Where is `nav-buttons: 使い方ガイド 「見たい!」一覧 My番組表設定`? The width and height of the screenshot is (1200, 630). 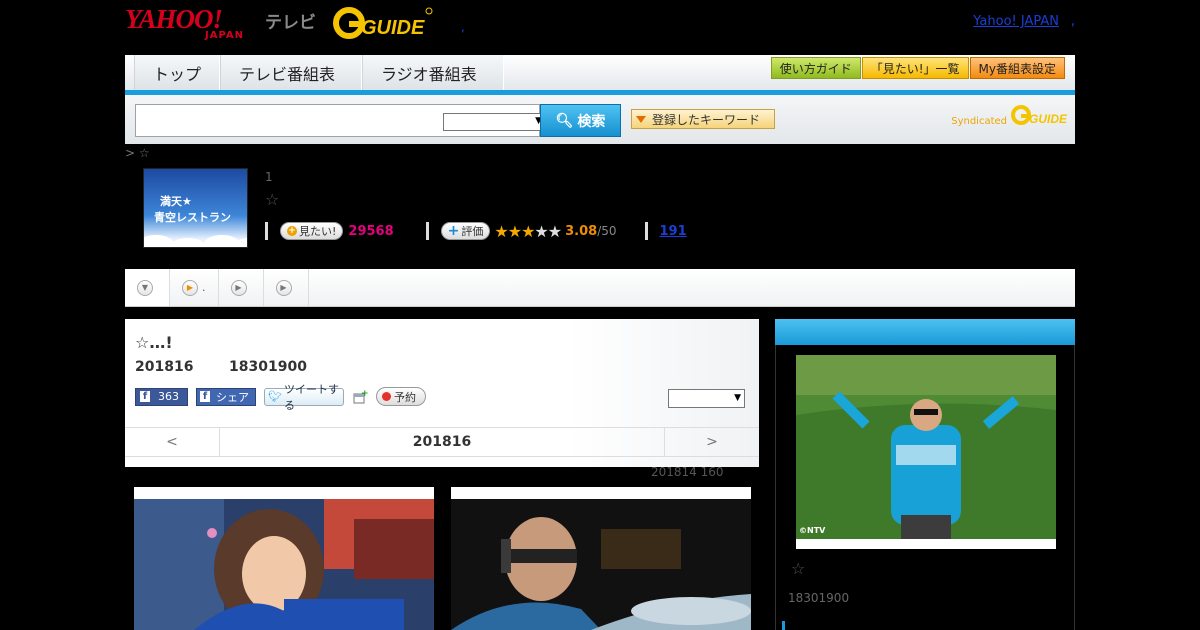
nav-buttons: 使い方ガイド 「見たい!」一覧 My番組表設定 is located at coordinates (917, 68).